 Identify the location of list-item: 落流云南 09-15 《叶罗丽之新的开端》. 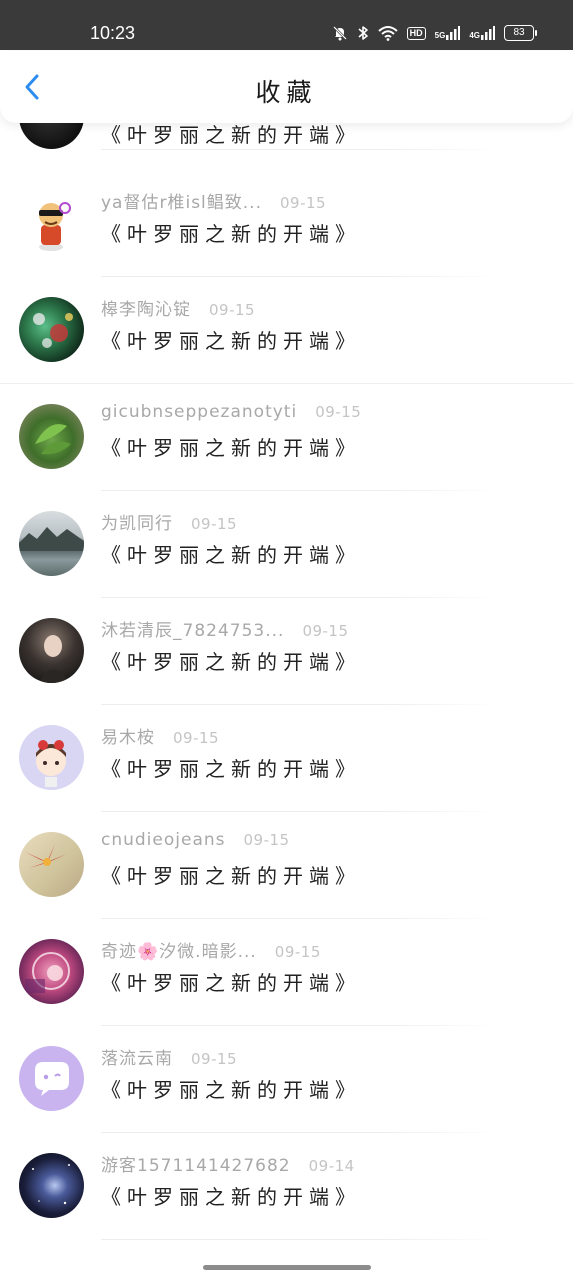
(286, 1079).